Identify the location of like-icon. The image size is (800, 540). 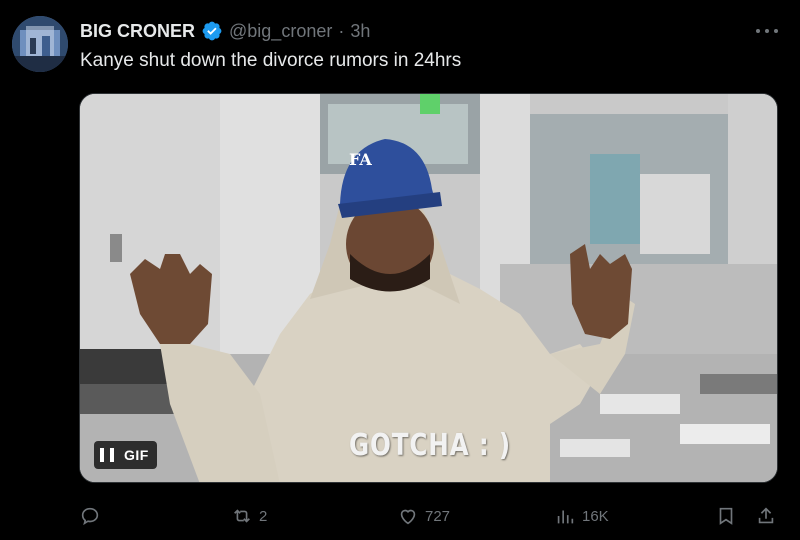
(408, 517).